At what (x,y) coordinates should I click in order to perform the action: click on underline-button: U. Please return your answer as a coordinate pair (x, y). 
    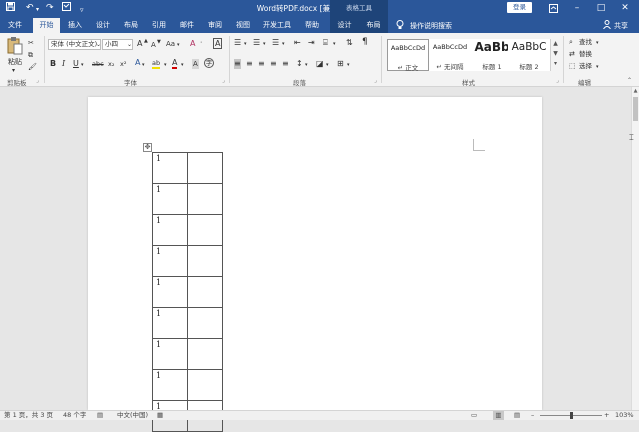
    Looking at the image, I should click on (76, 64).